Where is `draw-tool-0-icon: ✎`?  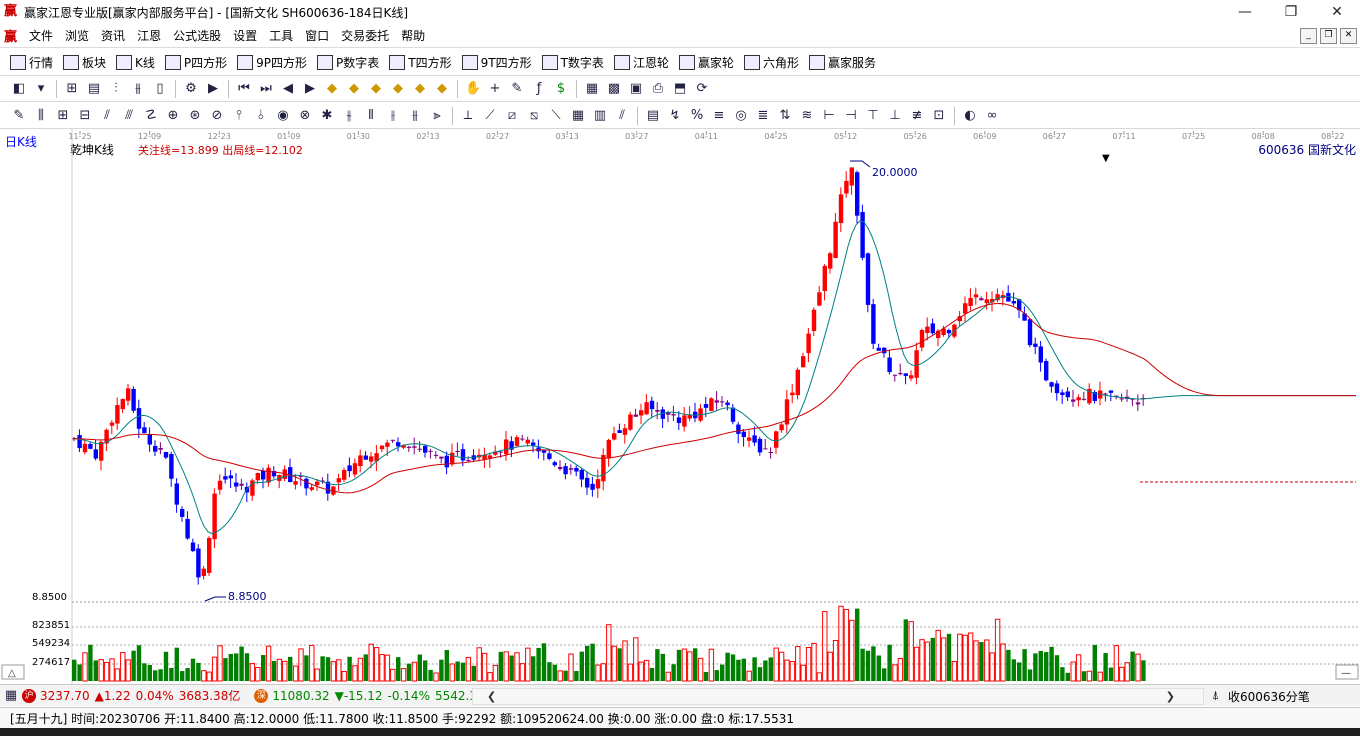 draw-tool-0-icon: ✎ is located at coordinates (19, 116).